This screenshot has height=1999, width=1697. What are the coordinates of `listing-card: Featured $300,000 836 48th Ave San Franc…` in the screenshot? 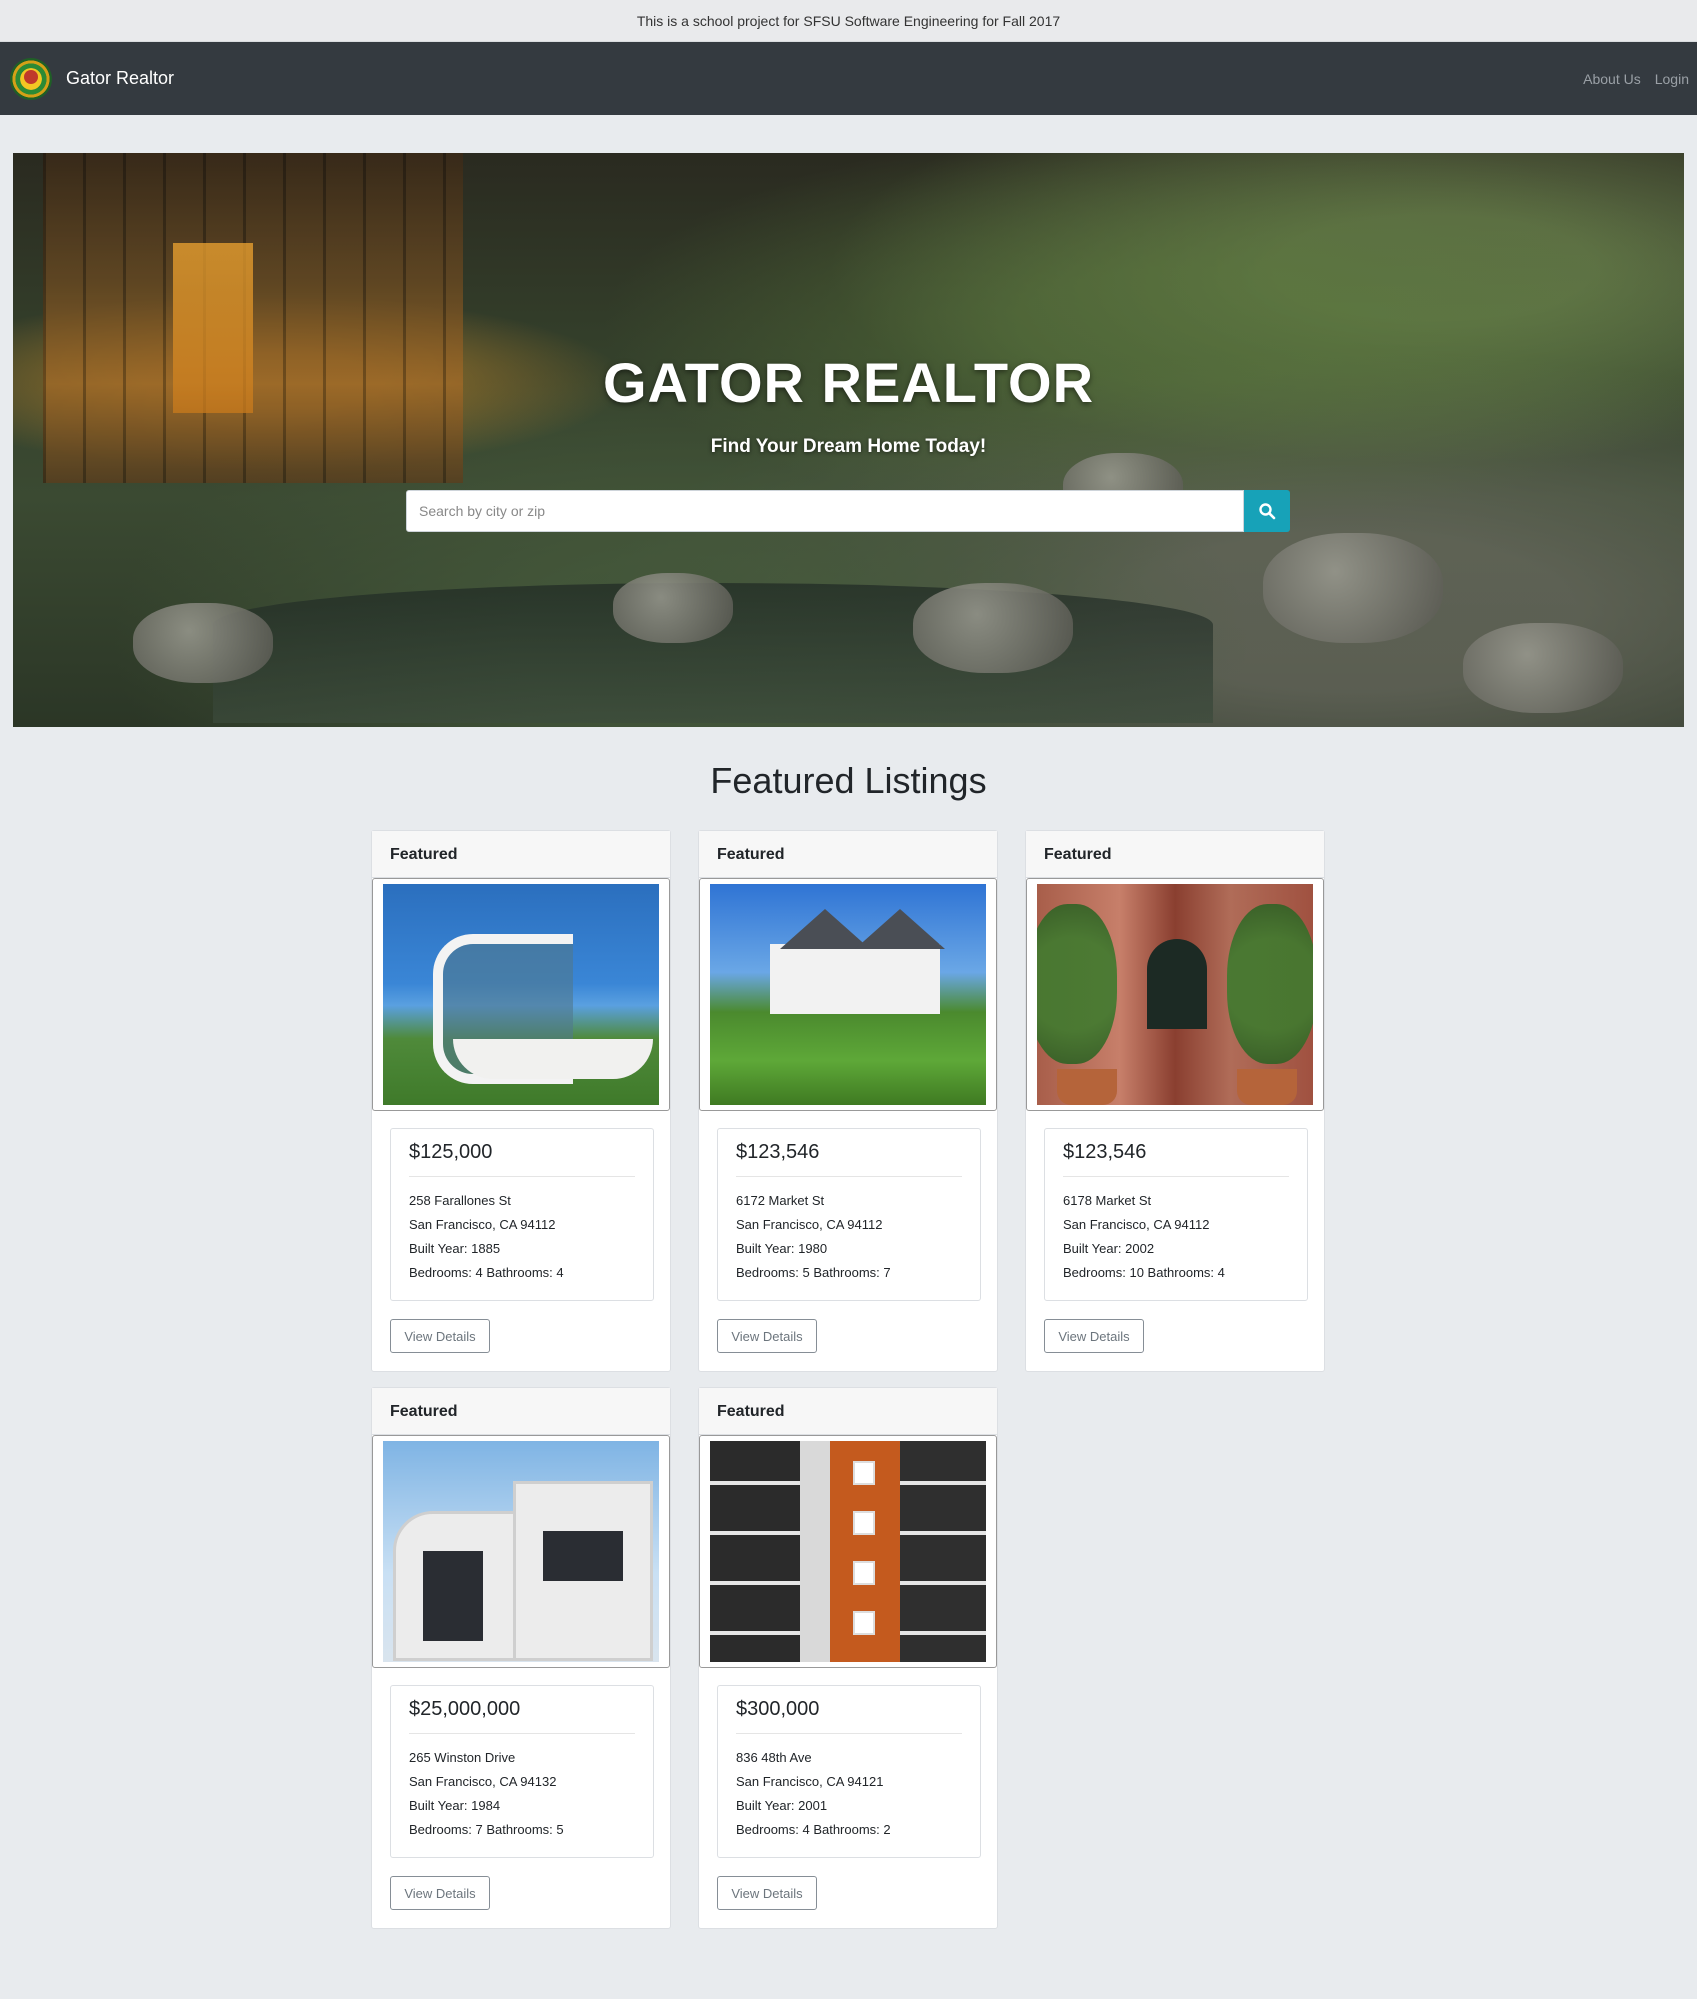 It's located at (848, 1658).